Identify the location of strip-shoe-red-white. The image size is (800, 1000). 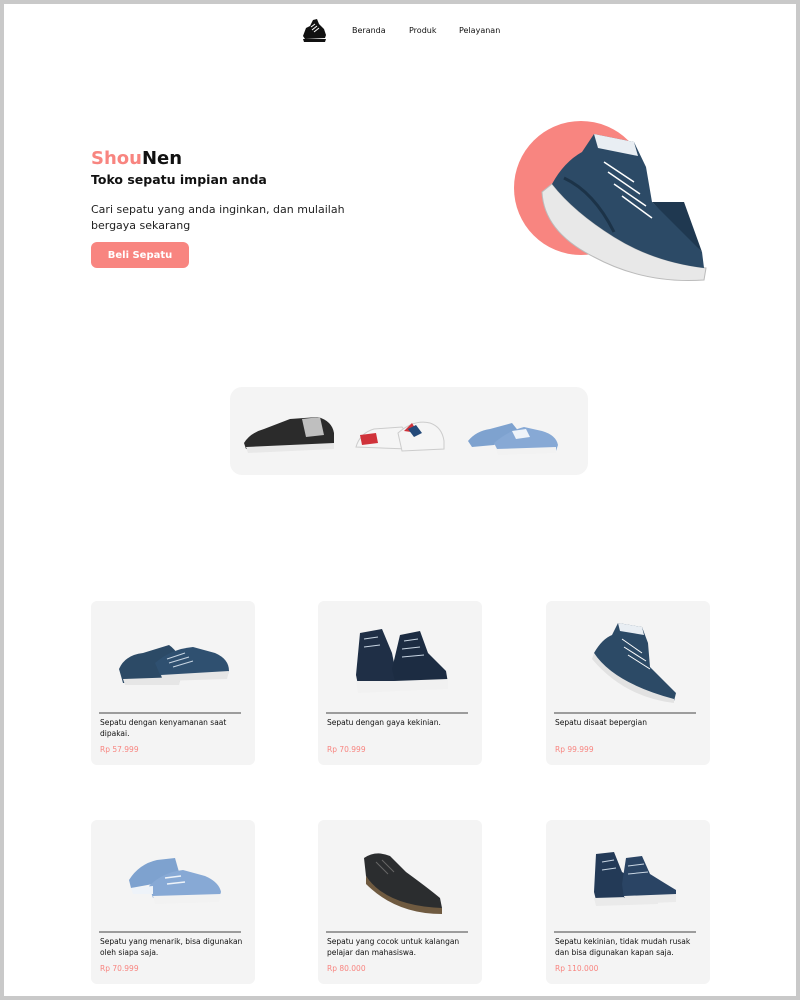
(400, 430).